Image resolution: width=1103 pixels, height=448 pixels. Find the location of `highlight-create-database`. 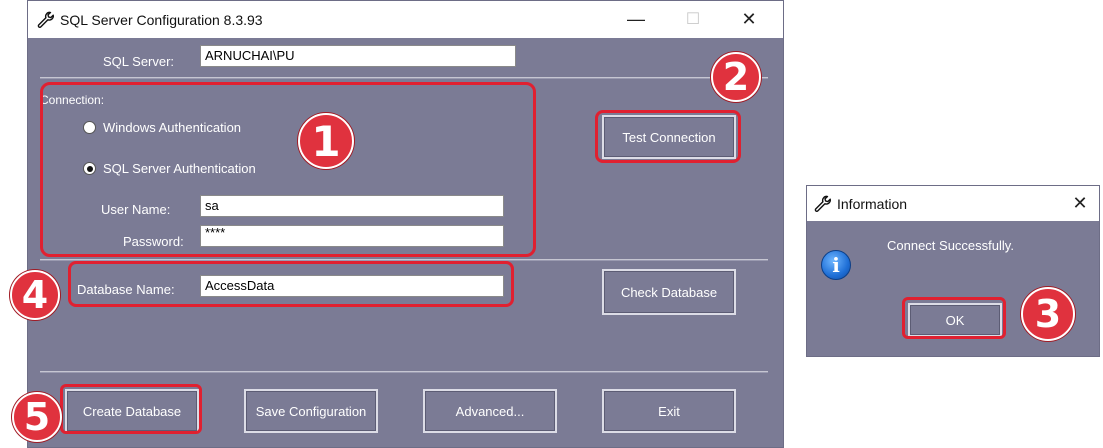

highlight-create-database is located at coordinates (131, 409).